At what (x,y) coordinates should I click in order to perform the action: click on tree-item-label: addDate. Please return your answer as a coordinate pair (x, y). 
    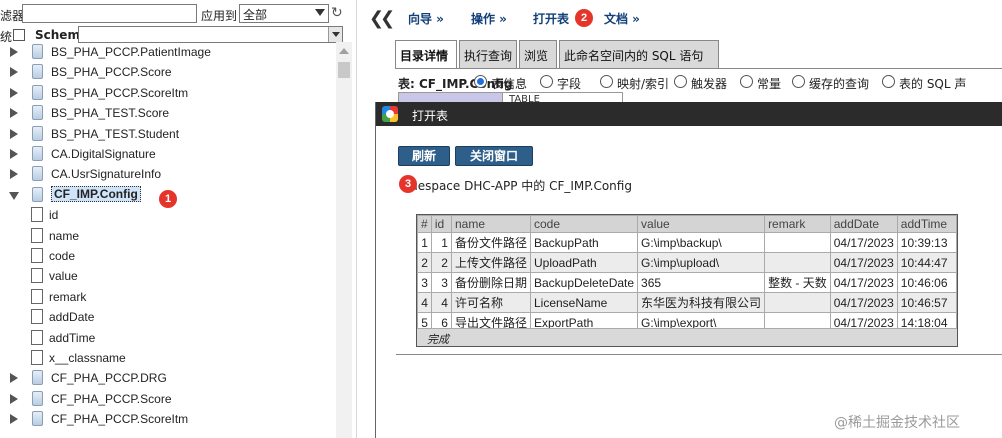
    Looking at the image, I should click on (72, 317).